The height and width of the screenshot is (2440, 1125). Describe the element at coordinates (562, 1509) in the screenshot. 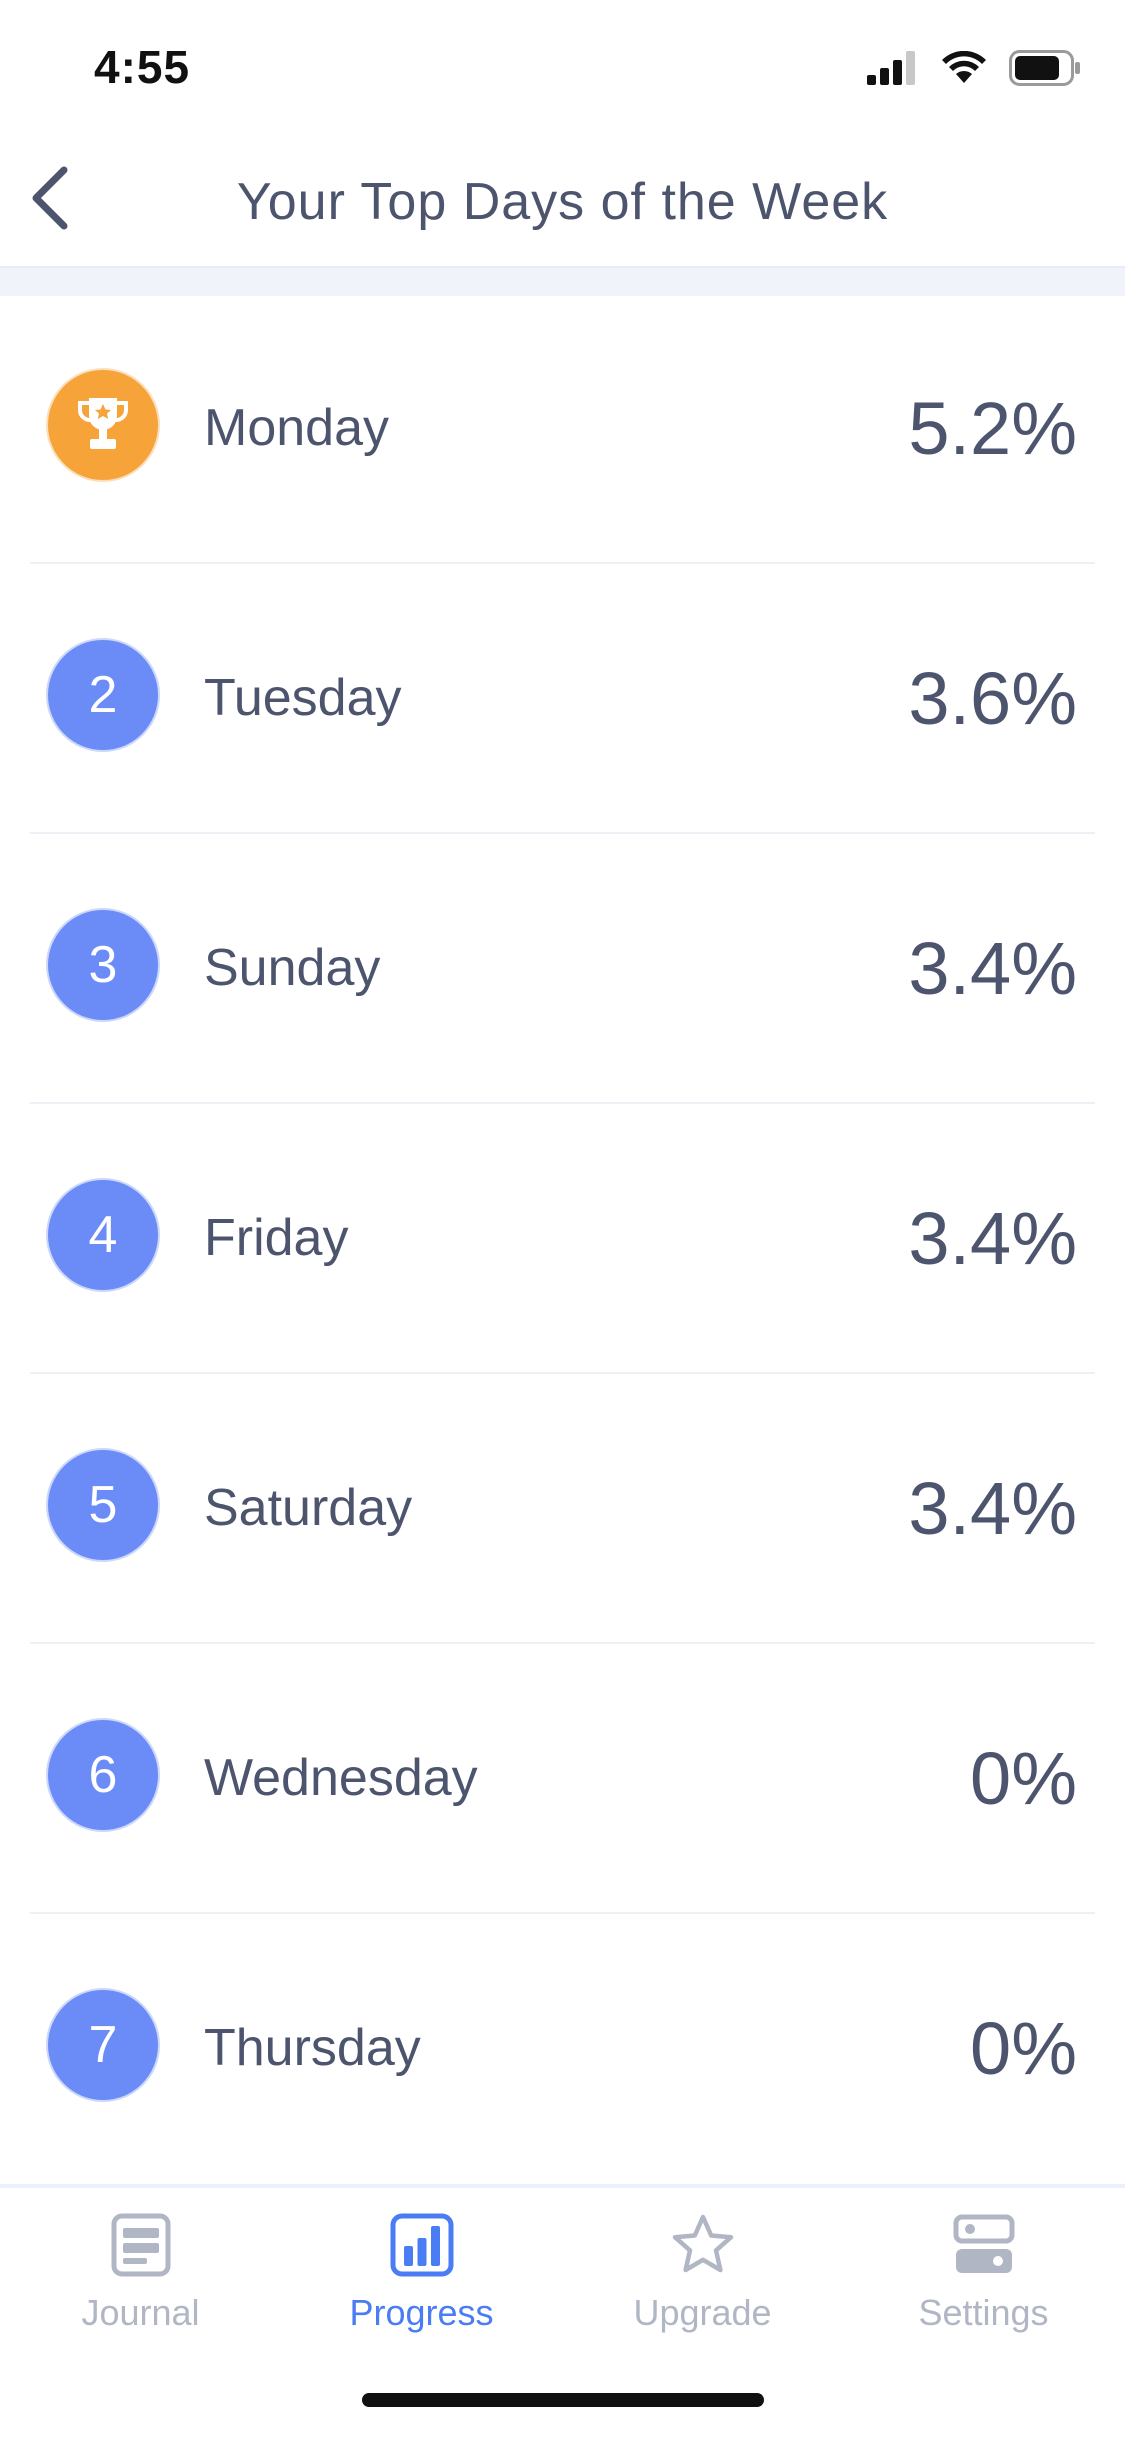

I see `day-row: 5 Saturday 3.4%` at that location.